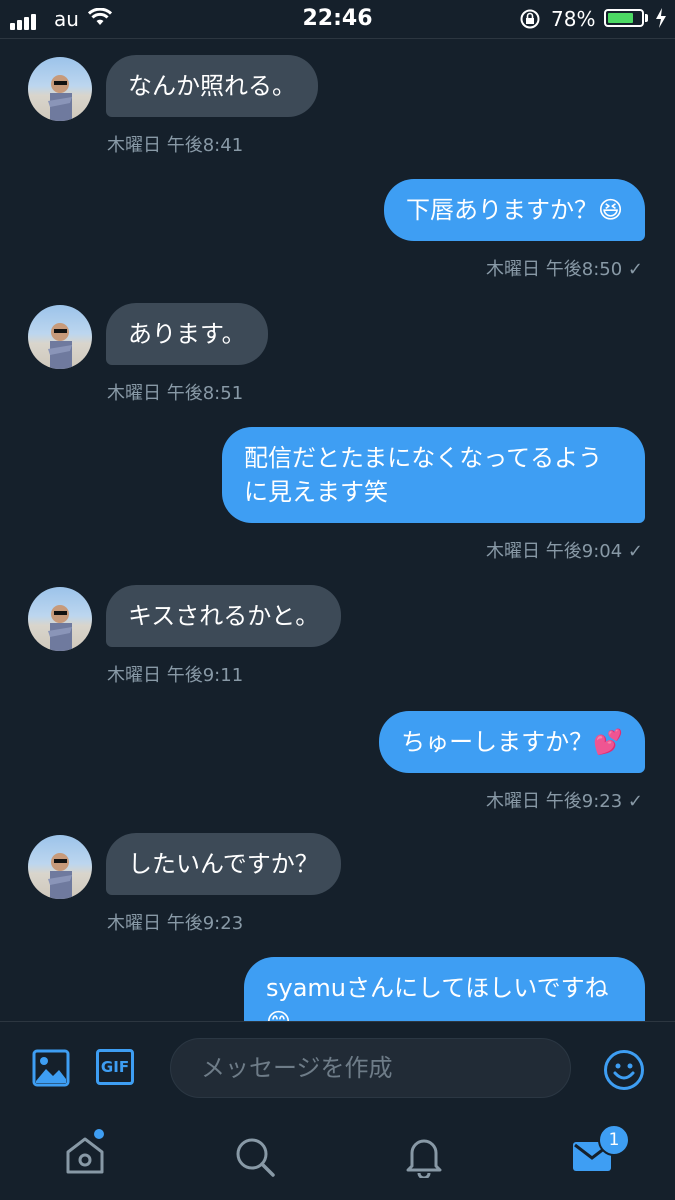 The image size is (675, 1200). I want to click on message-timestamp: 木曜日 午後8:51, so click(175, 393).